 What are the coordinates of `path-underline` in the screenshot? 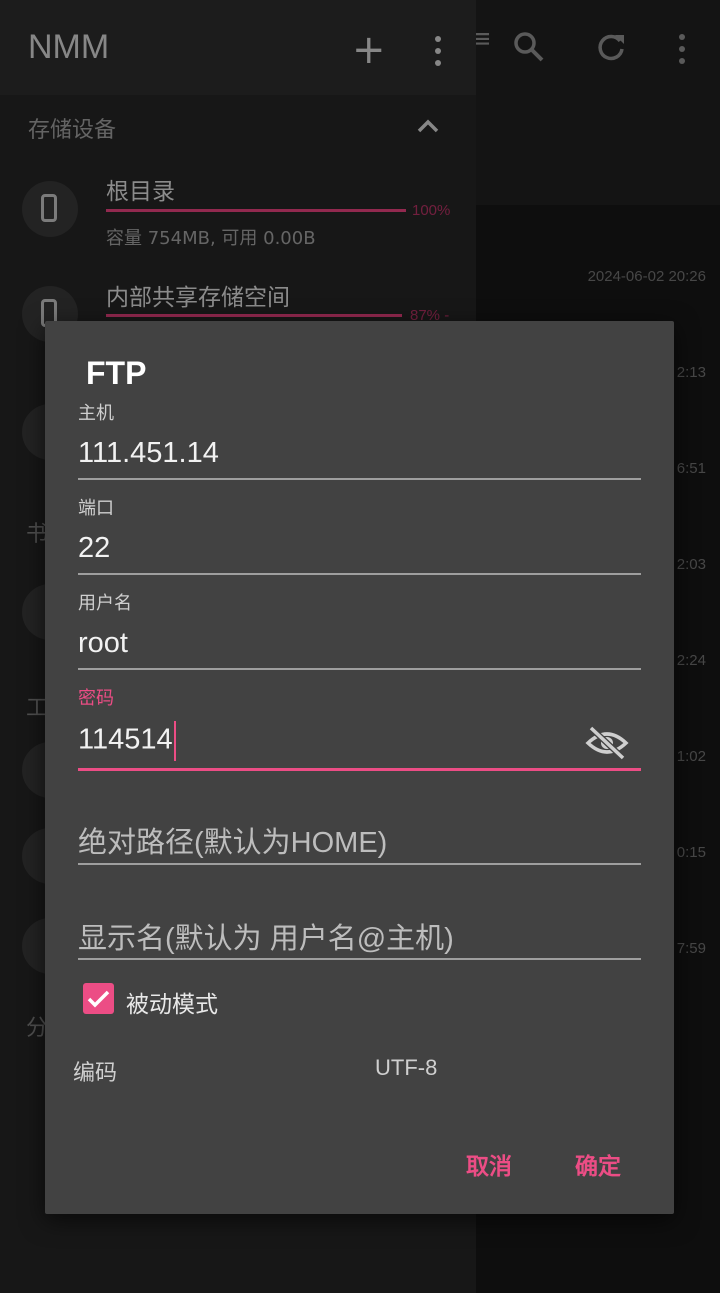 It's located at (359, 864).